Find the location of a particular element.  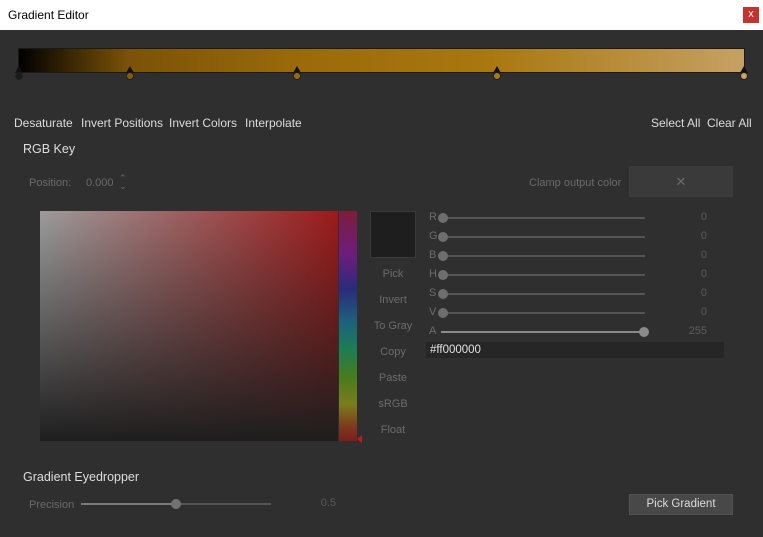

channel-slider-h: H 0 is located at coordinates (579, 275).